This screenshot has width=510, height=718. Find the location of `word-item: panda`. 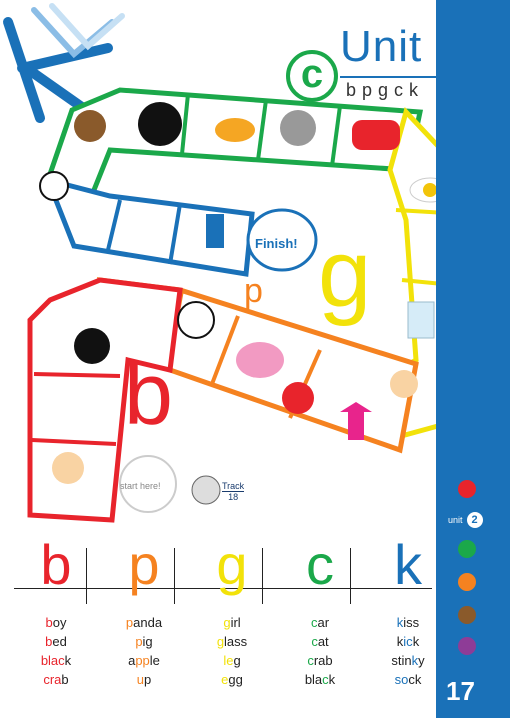

word-item: panda is located at coordinates (144, 622).